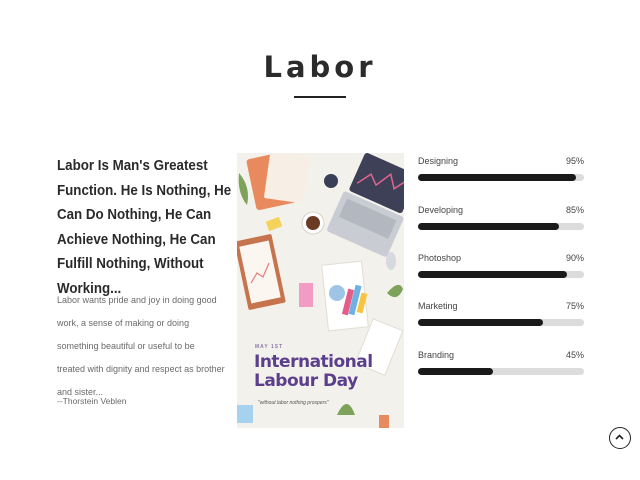 The height and width of the screenshot is (480, 640). I want to click on section-title: Labor, so click(320, 67).